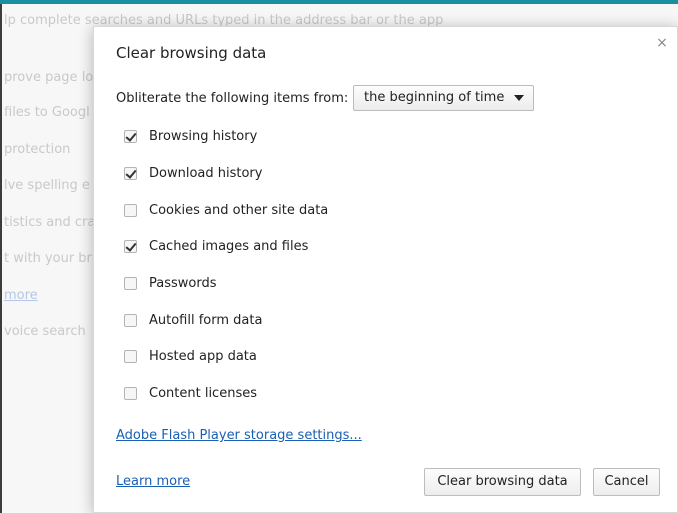 Image resolution: width=678 pixels, height=513 pixels. What do you see at coordinates (203, 356) in the screenshot?
I see `checkbox-label: Hosted app data` at bounding box center [203, 356].